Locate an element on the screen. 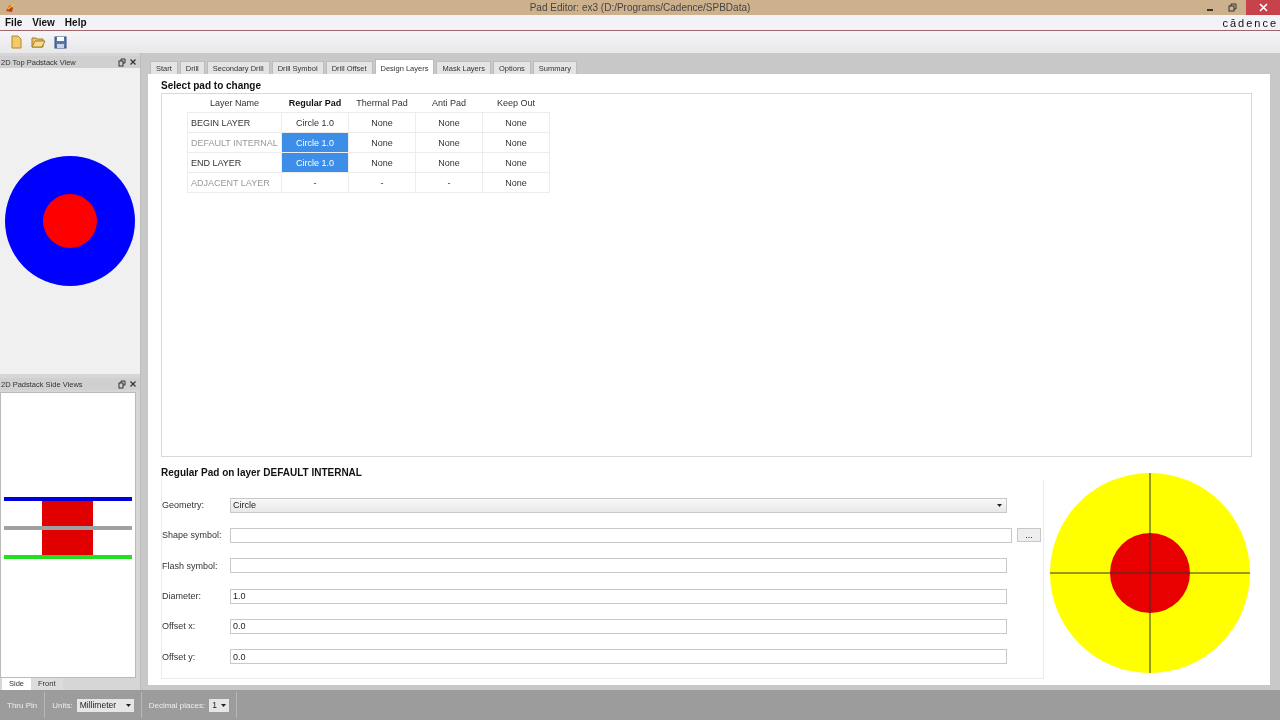 Image resolution: width=1280 pixels, height=720 pixels. field-label: Geometry: is located at coordinates (183, 505).